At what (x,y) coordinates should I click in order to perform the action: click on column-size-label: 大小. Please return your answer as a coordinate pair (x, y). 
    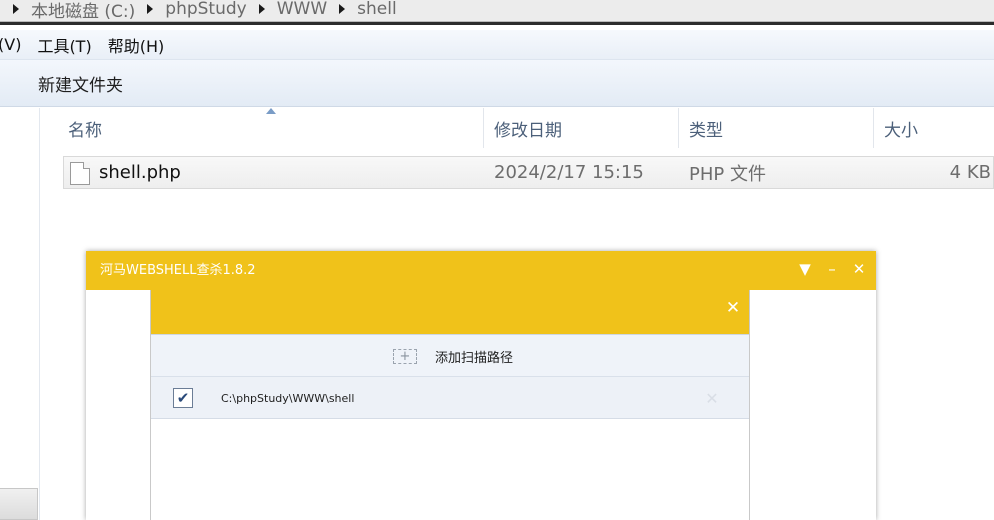
    Looking at the image, I should click on (901, 130).